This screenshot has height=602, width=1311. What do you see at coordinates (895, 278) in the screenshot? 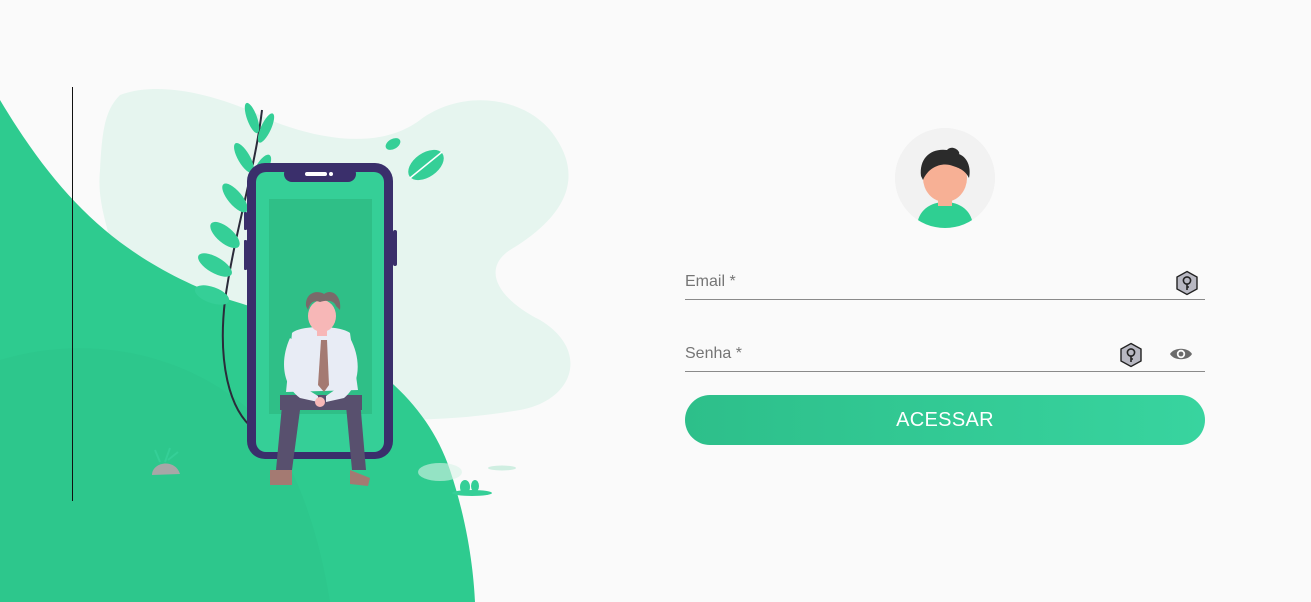
I see `email-input` at bounding box center [895, 278].